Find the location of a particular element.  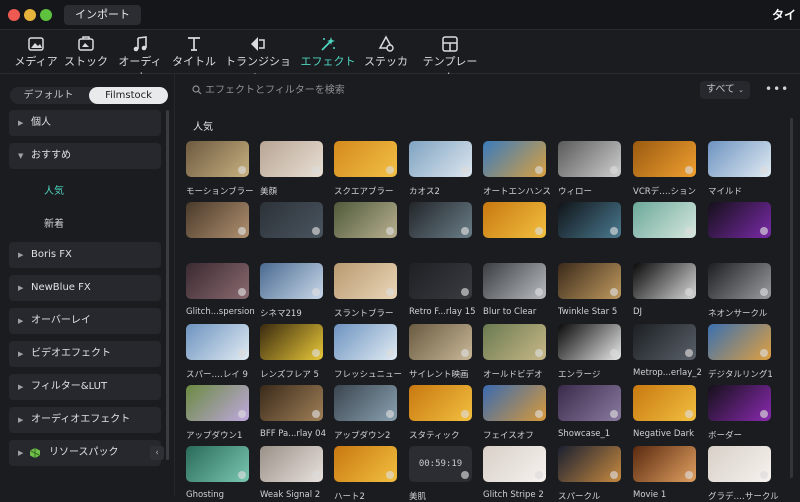

category-personal: ▶ 個人 is located at coordinates (85, 123).